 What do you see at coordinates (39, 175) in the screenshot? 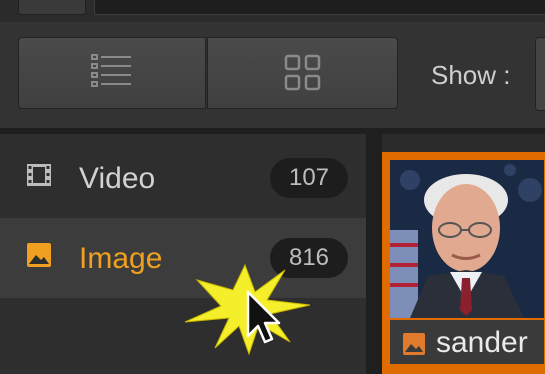
I see `film-icon` at bounding box center [39, 175].